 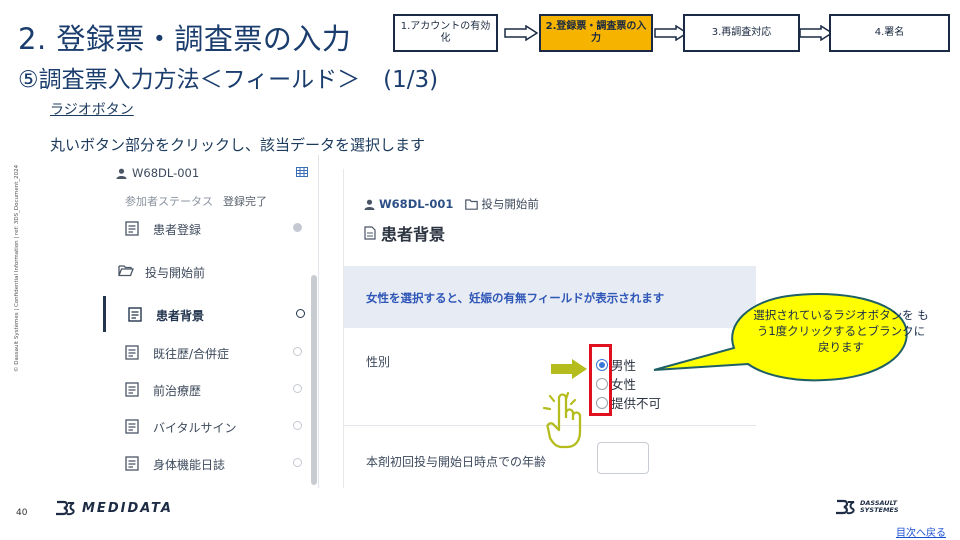 I want to click on sidebar-item-prior-therapy: 前治療歴, so click(x=211, y=389).